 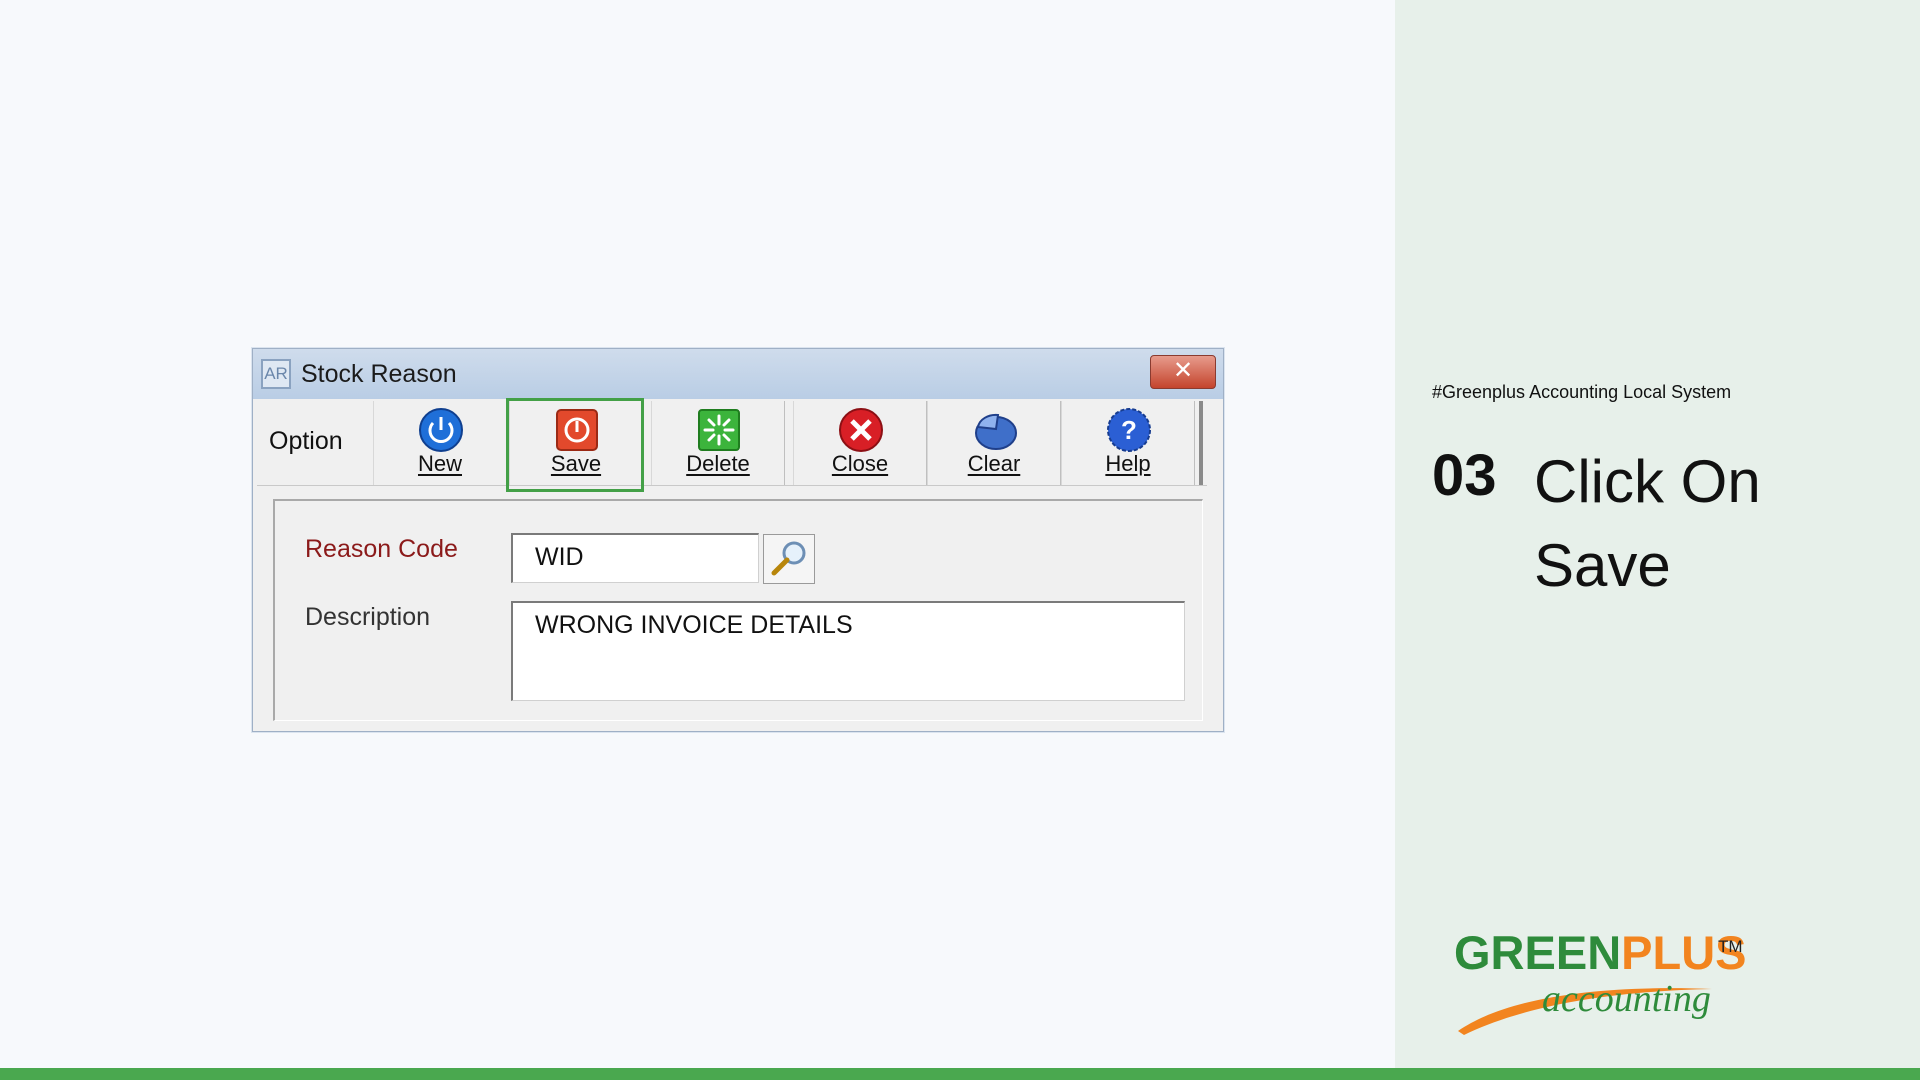 I want to click on reason-code-input: WID, so click(x=635, y=558).